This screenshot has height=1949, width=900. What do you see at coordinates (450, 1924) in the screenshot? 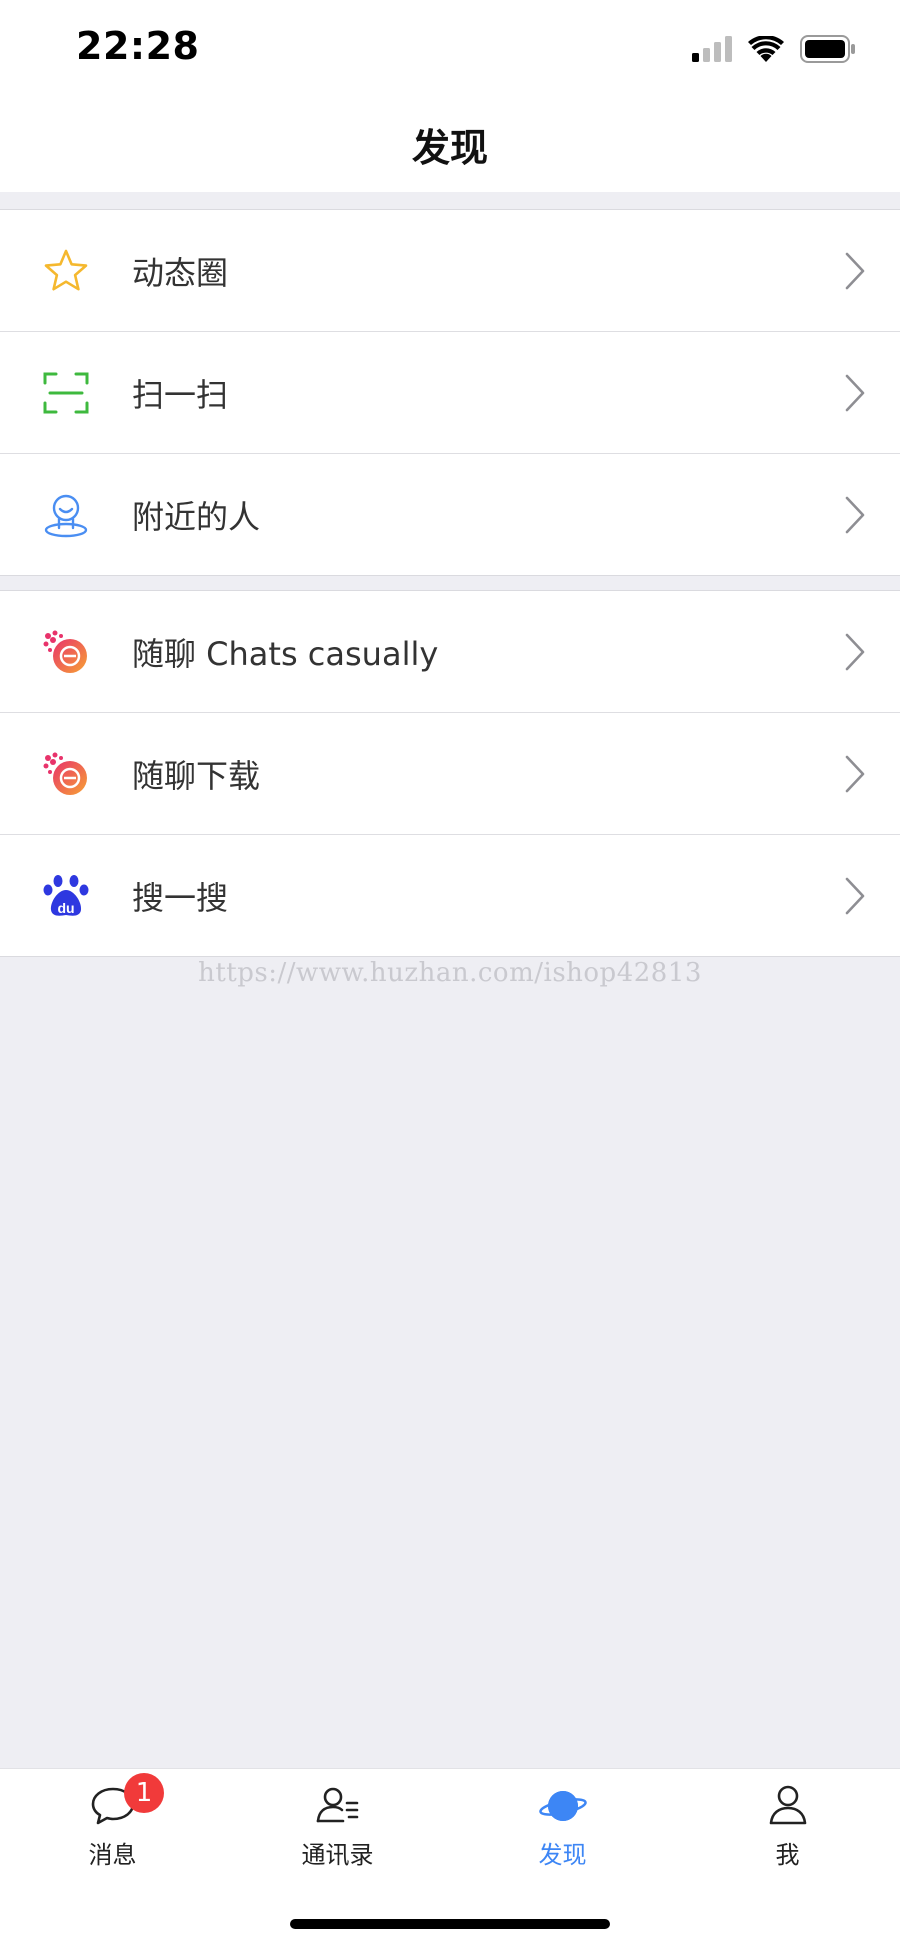
I see `home-indicator` at bounding box center [450, 1924].